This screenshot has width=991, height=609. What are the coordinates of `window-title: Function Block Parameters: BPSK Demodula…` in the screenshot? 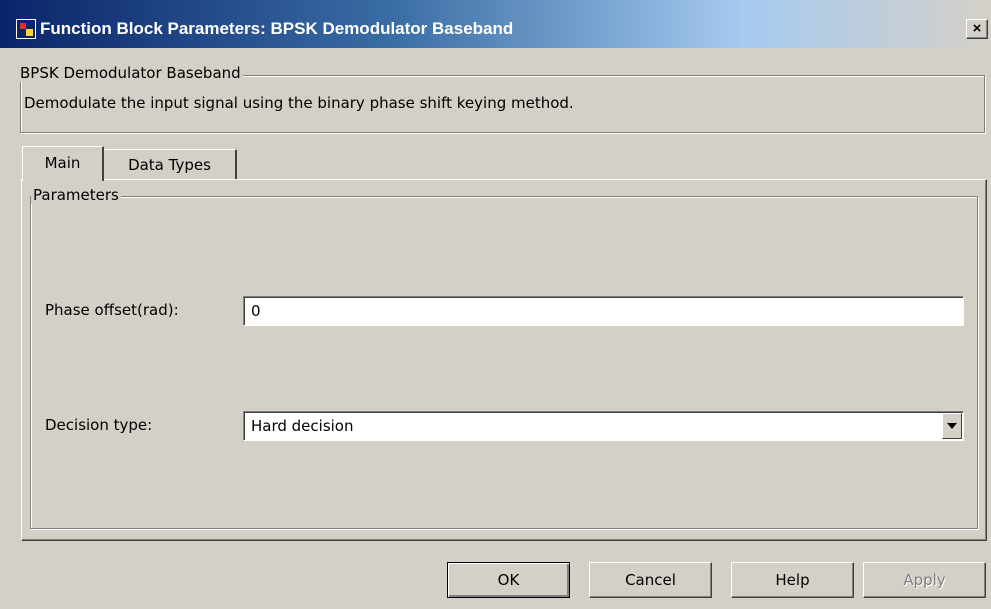 It's located at (277, 28).